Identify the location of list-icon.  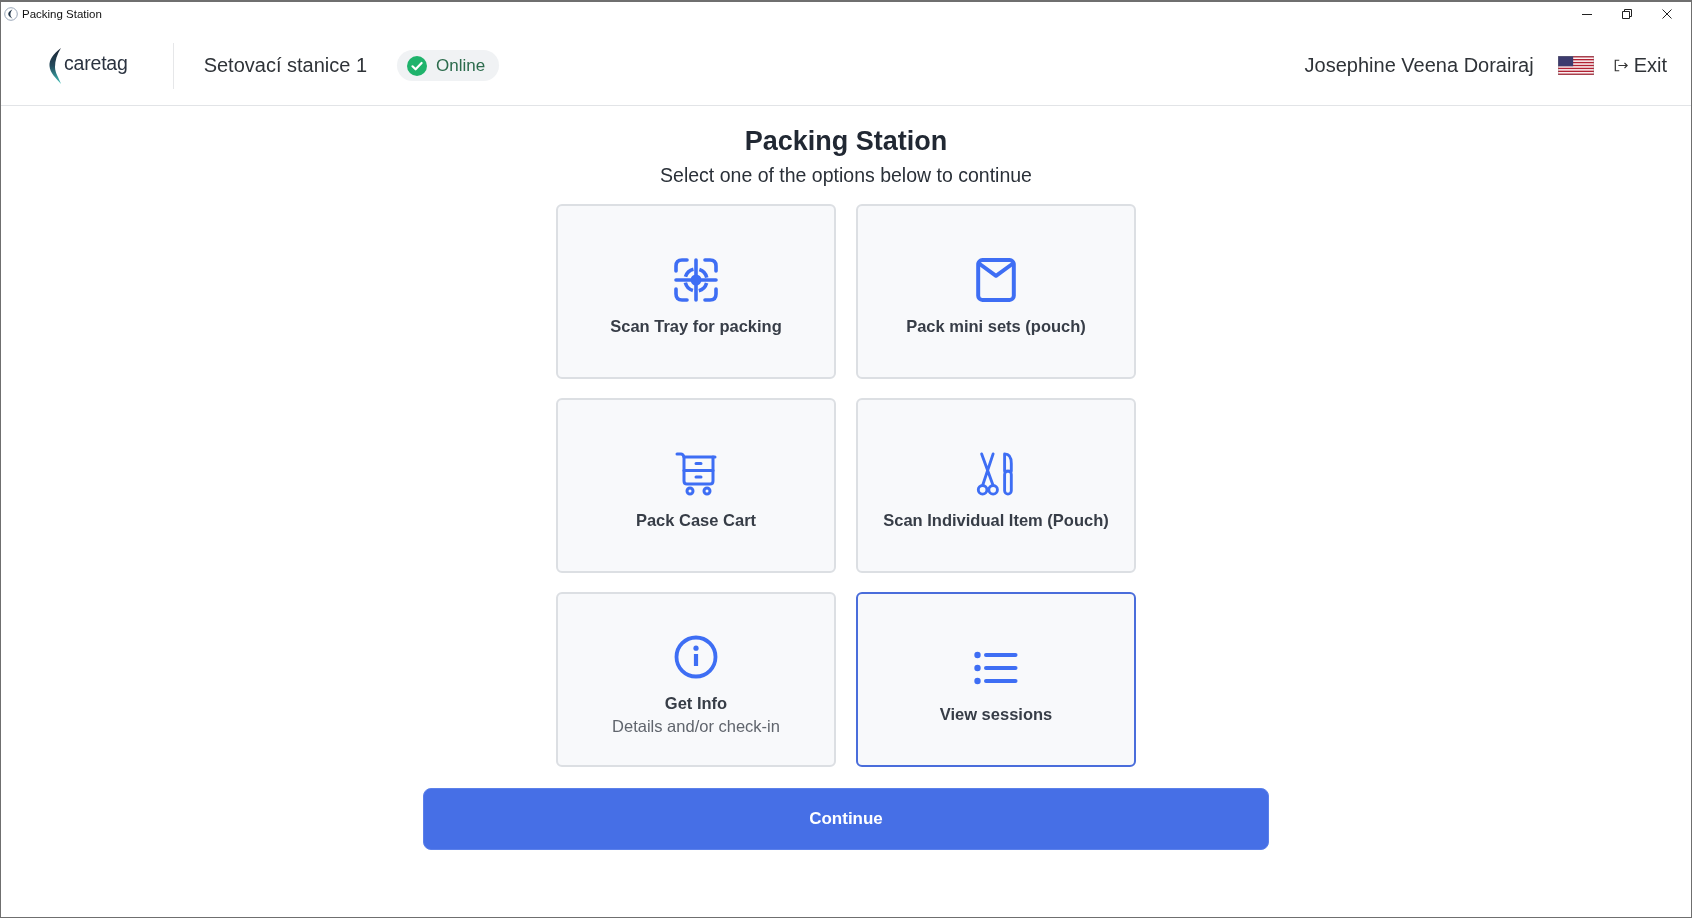
(996, 667).